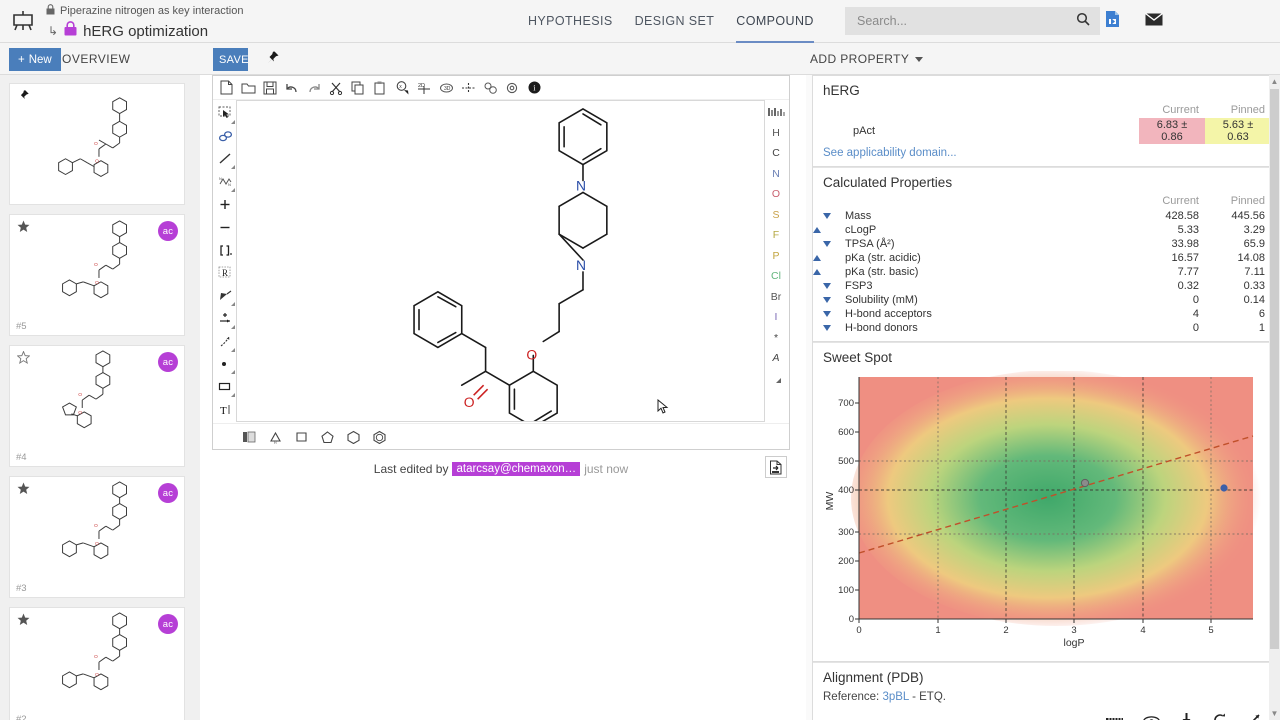  I want to click on search-input, so click(965, 21).